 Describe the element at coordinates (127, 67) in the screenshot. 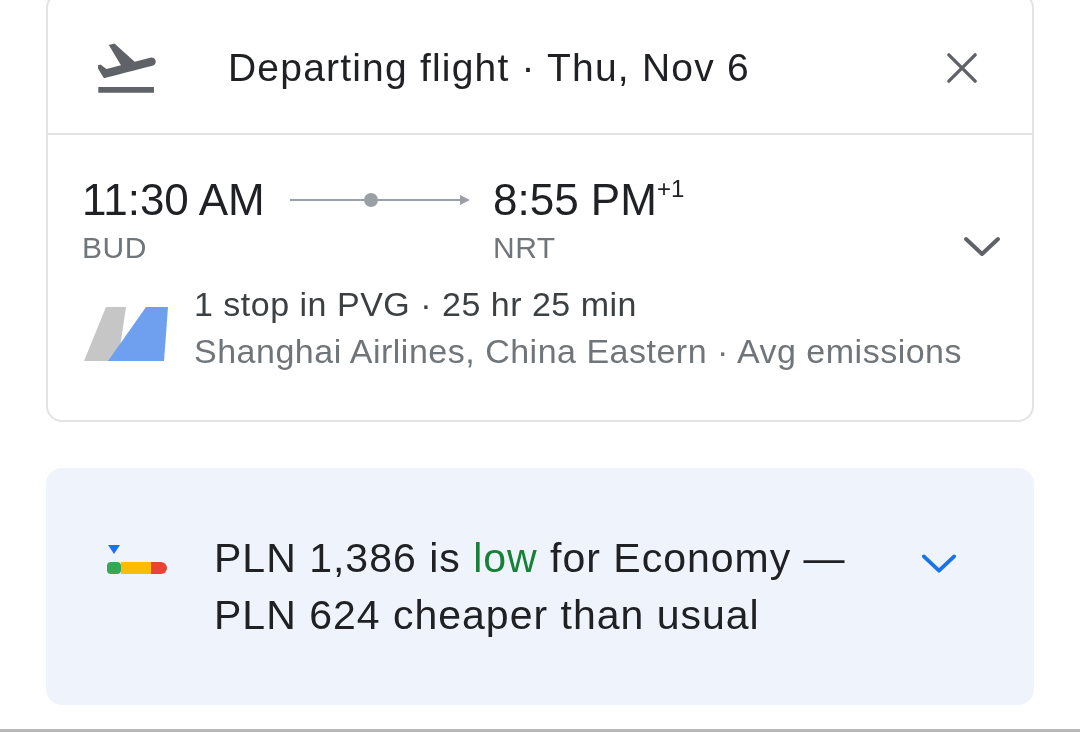

I see `plane-takeoff-icon` at that location.